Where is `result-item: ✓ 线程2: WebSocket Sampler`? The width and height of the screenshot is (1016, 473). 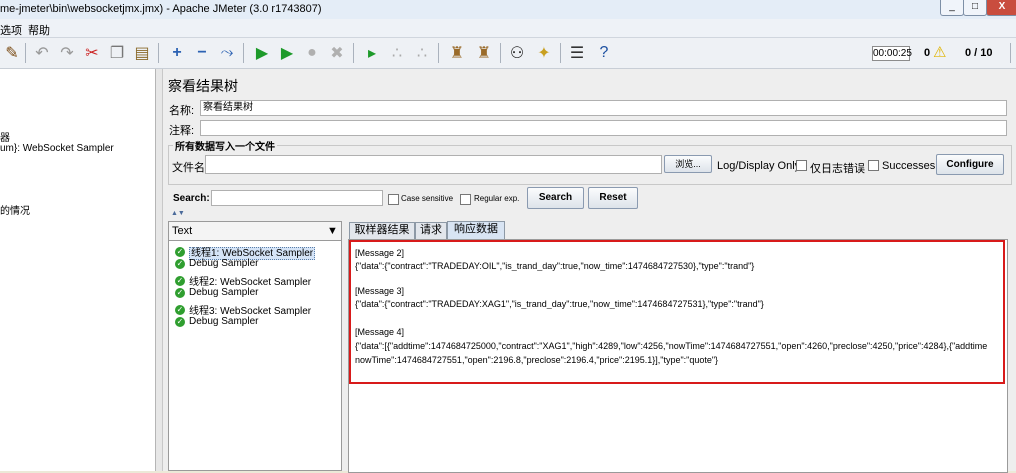 result-item: ✓ 线程2: WebSocket Sampler is located at coordinates (243, 280).